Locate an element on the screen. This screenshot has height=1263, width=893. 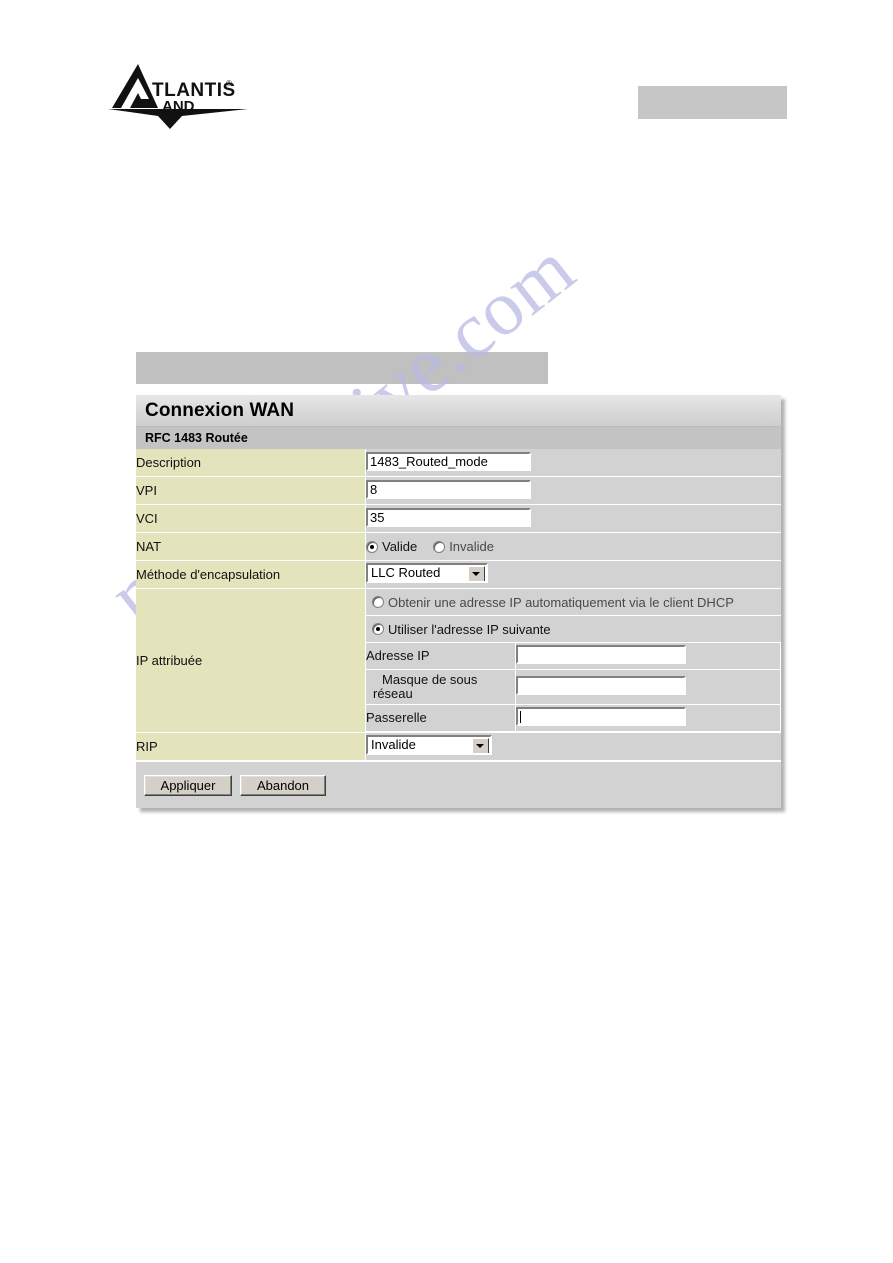
field-cell-vpi: 8 is located at coordinates (573, 490).